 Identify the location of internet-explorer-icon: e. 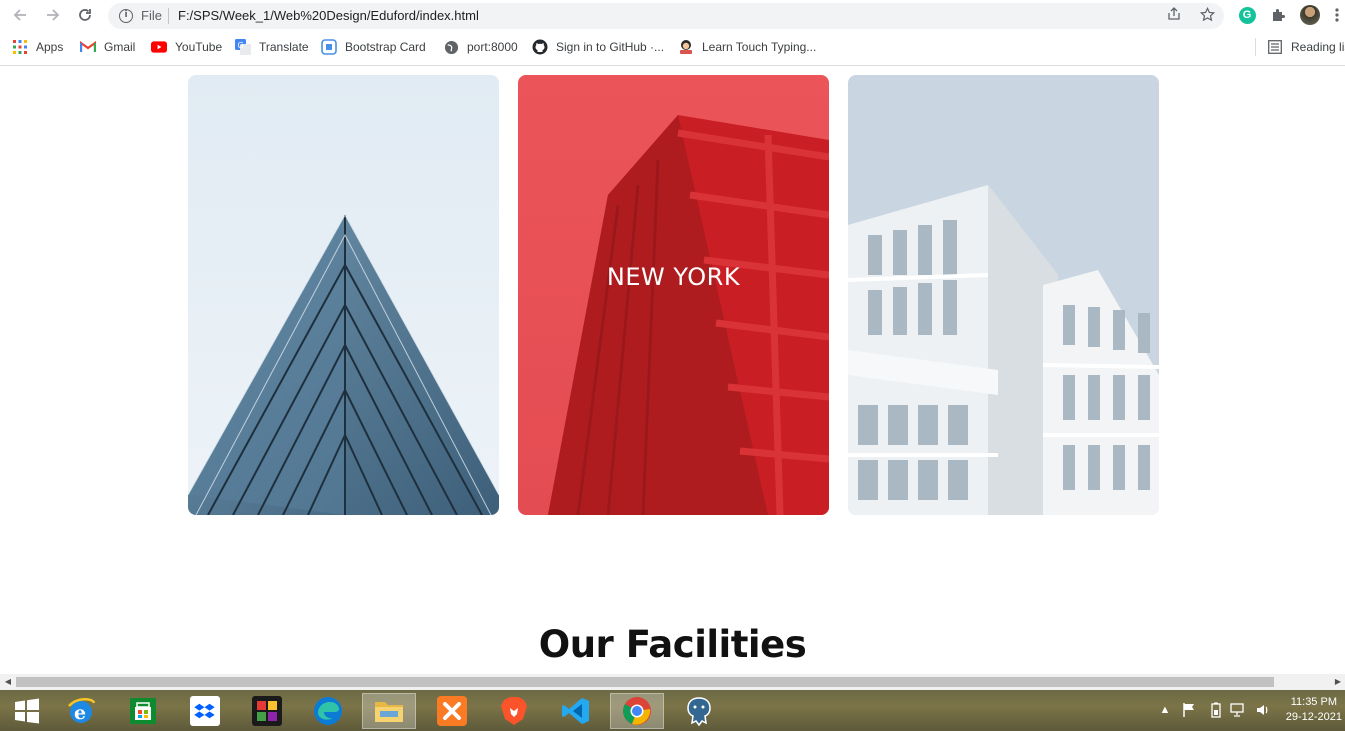
(82, 711).